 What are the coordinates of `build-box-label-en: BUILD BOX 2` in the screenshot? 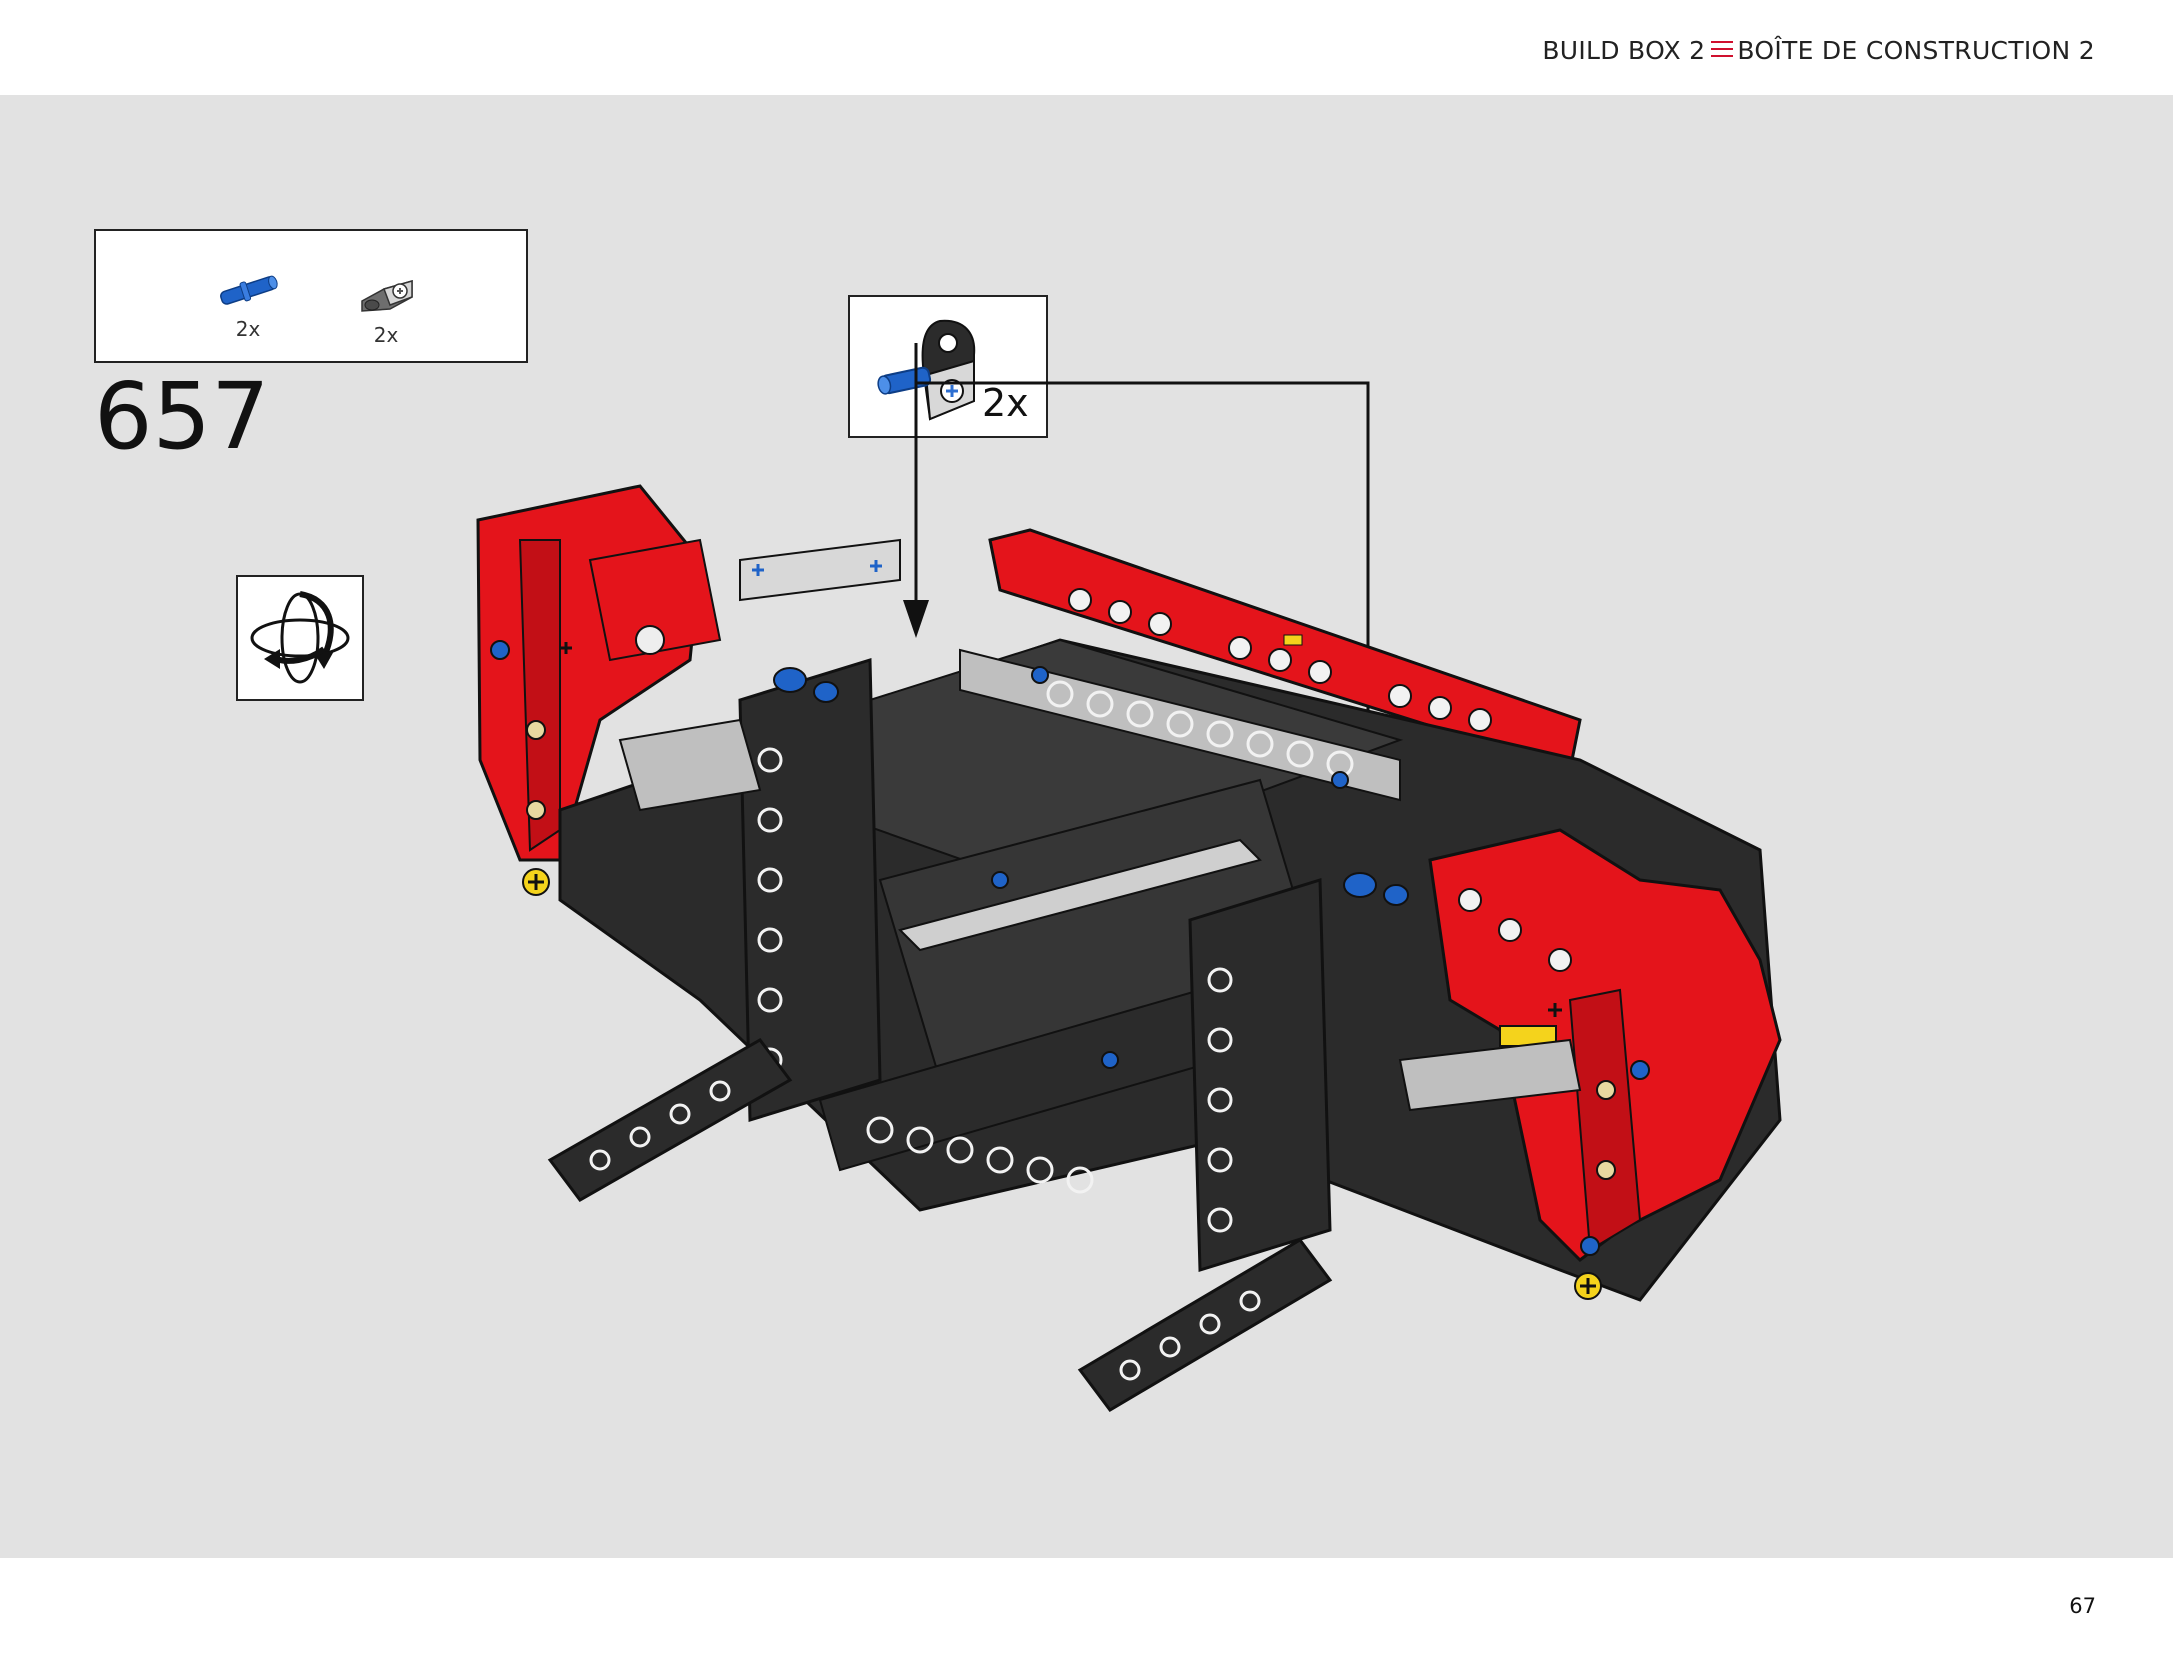 It's located at (1624, 50).